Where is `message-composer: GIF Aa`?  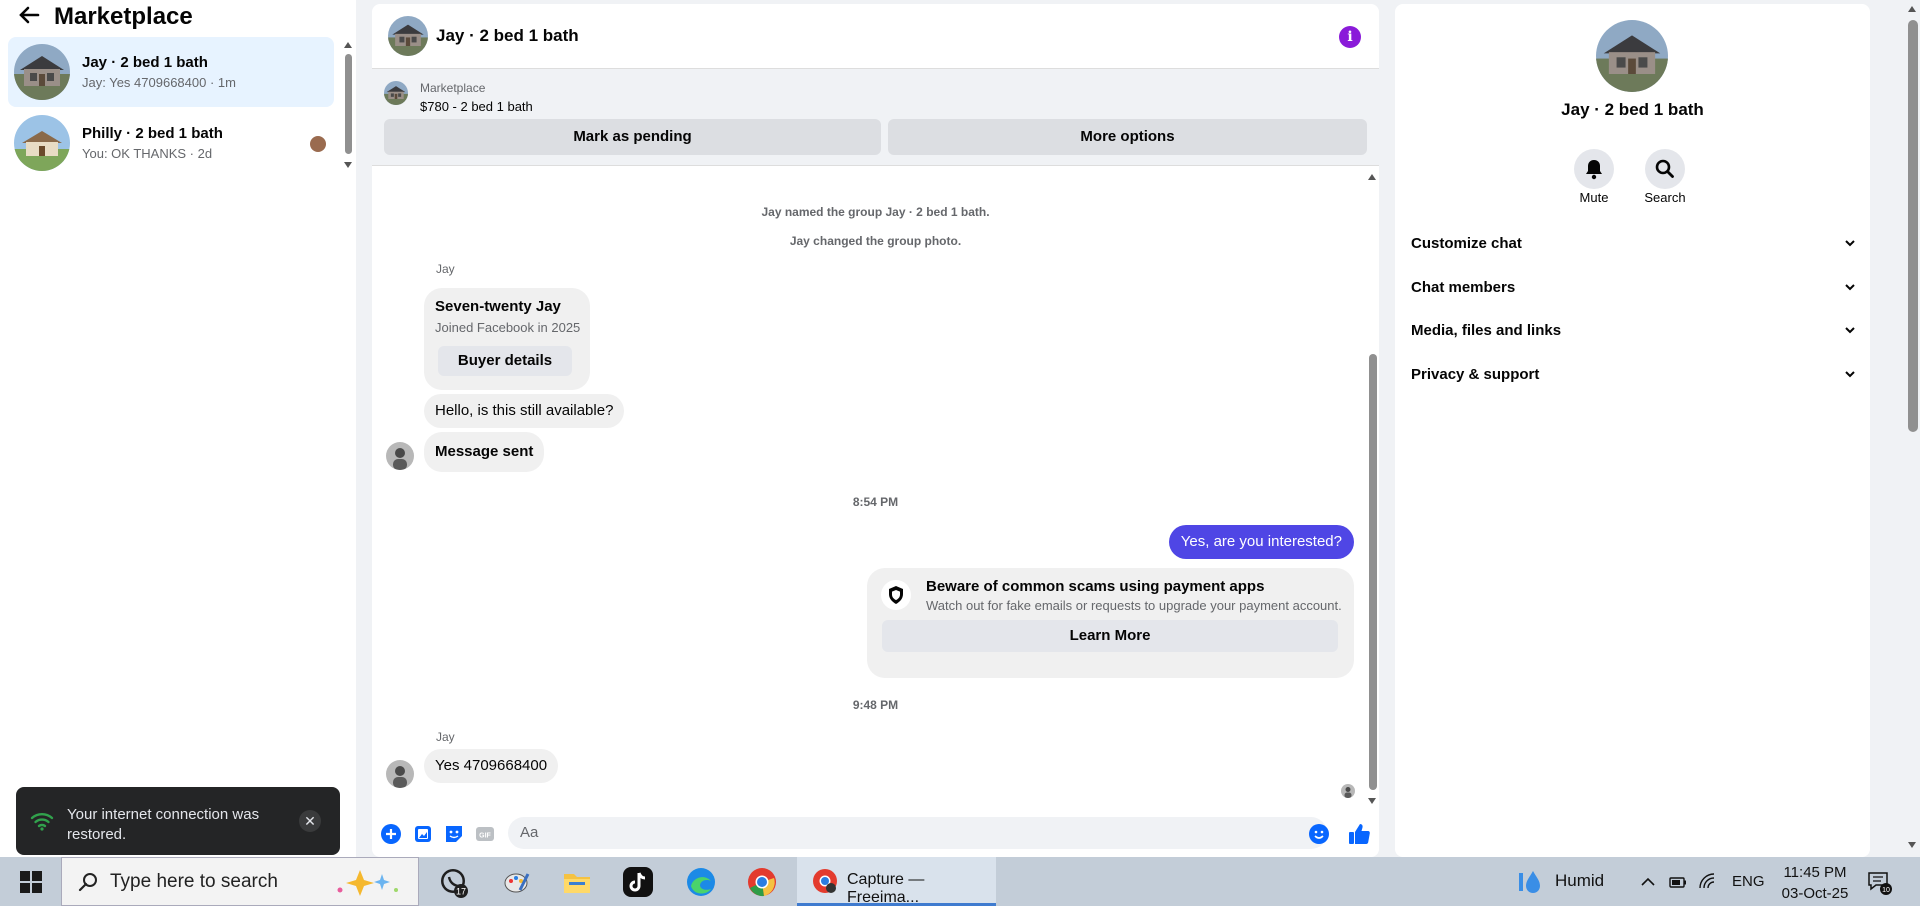 message-composer: GIF Aa is located at coordinates (875, 834).